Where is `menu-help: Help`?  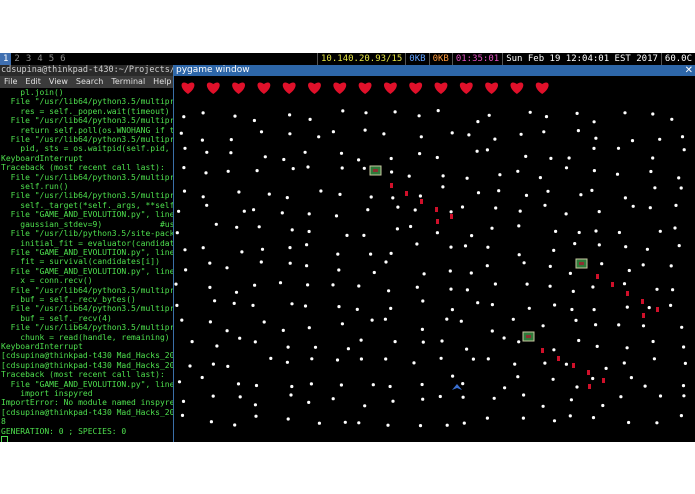 menu-help: Help is located at coordinates (161, 82).